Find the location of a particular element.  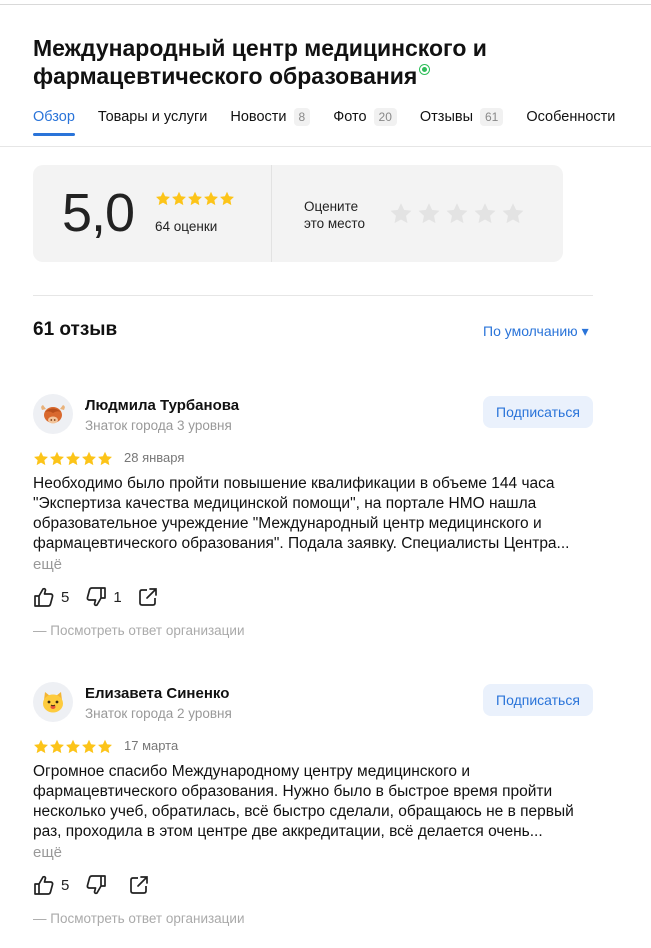

verified-icon is located at coordinates (425, 69).